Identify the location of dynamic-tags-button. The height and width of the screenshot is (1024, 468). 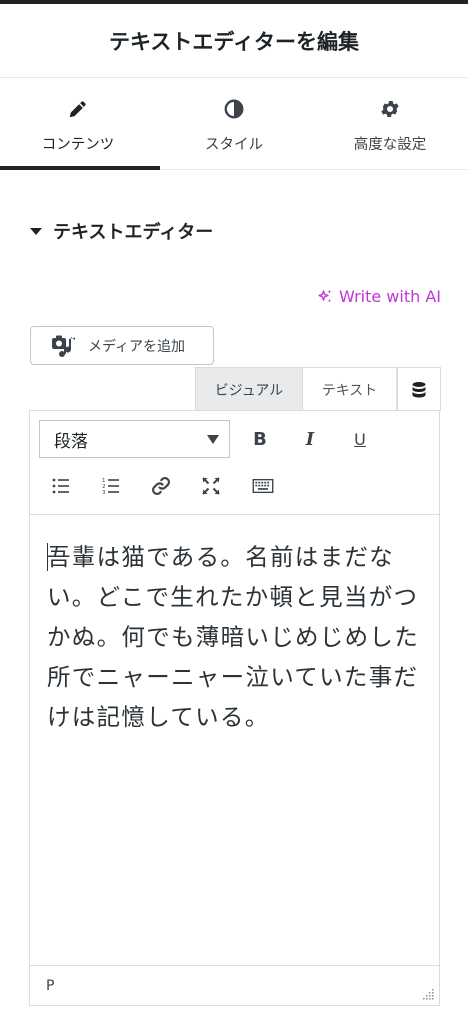
(419, 389).